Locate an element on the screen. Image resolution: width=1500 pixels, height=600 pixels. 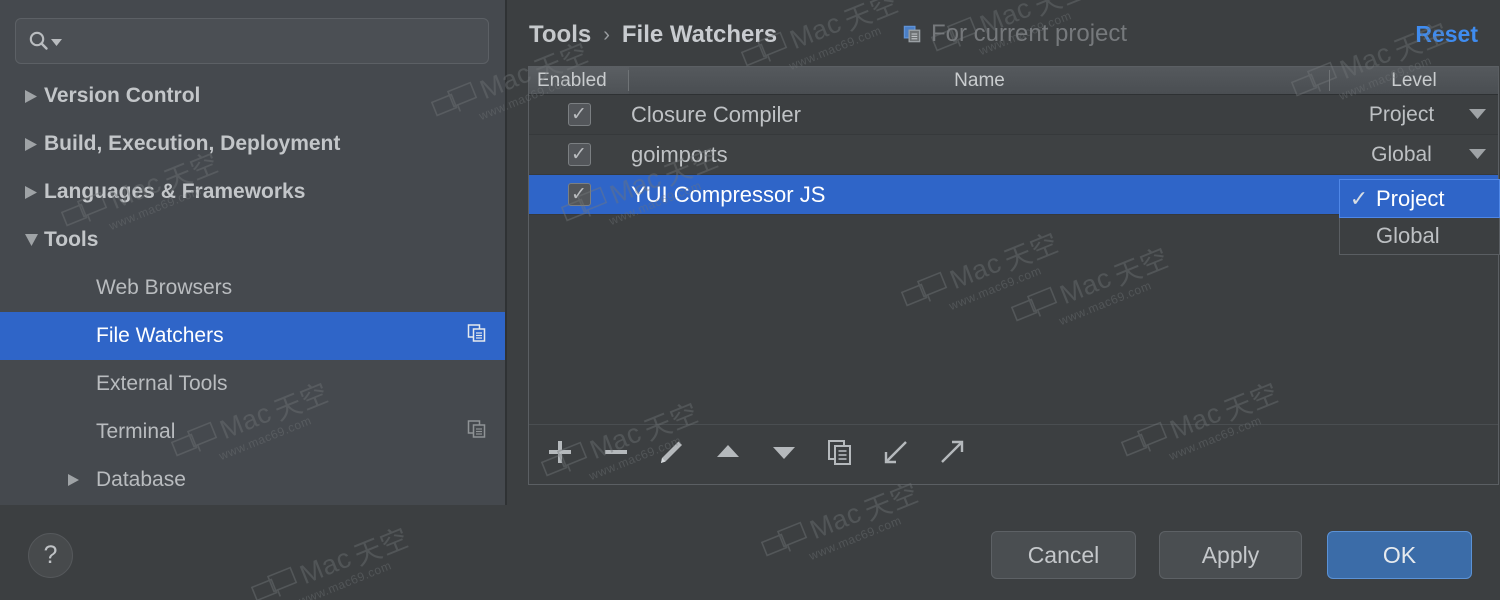
scope-indicator: For current project is located at coordinates (1015, 34).